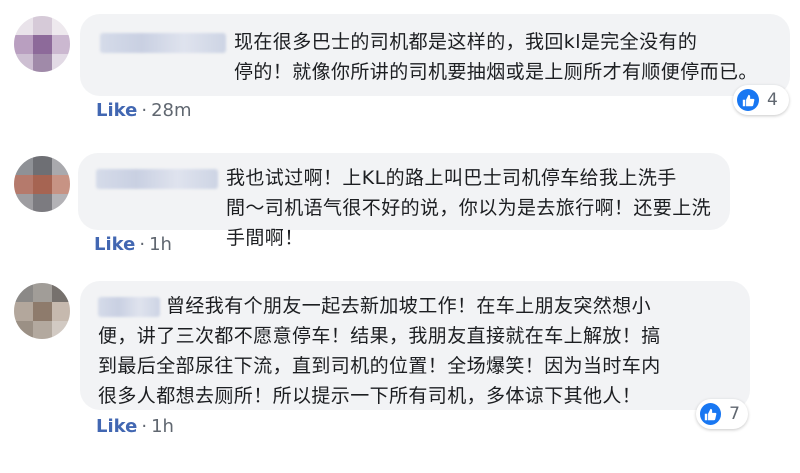  Describe the element at coordinates (734, 414) in the screenshot. I see `reaction-count-value: 7` at that location.